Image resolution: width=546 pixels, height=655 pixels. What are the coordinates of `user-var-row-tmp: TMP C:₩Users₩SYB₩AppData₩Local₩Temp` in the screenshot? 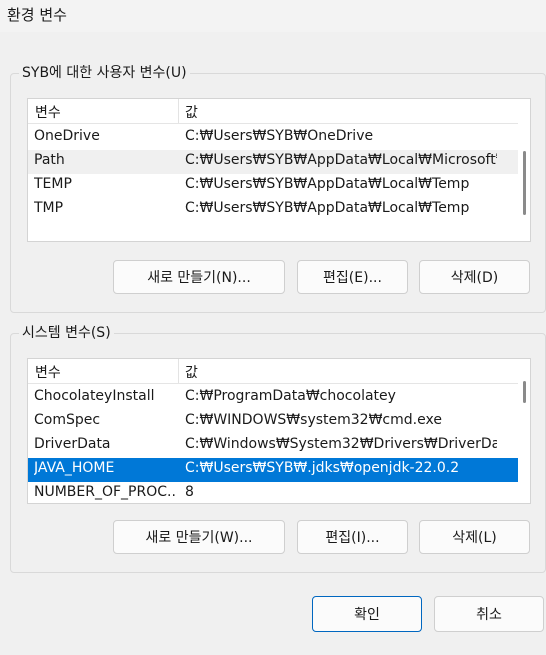 It's located at (273, 210).